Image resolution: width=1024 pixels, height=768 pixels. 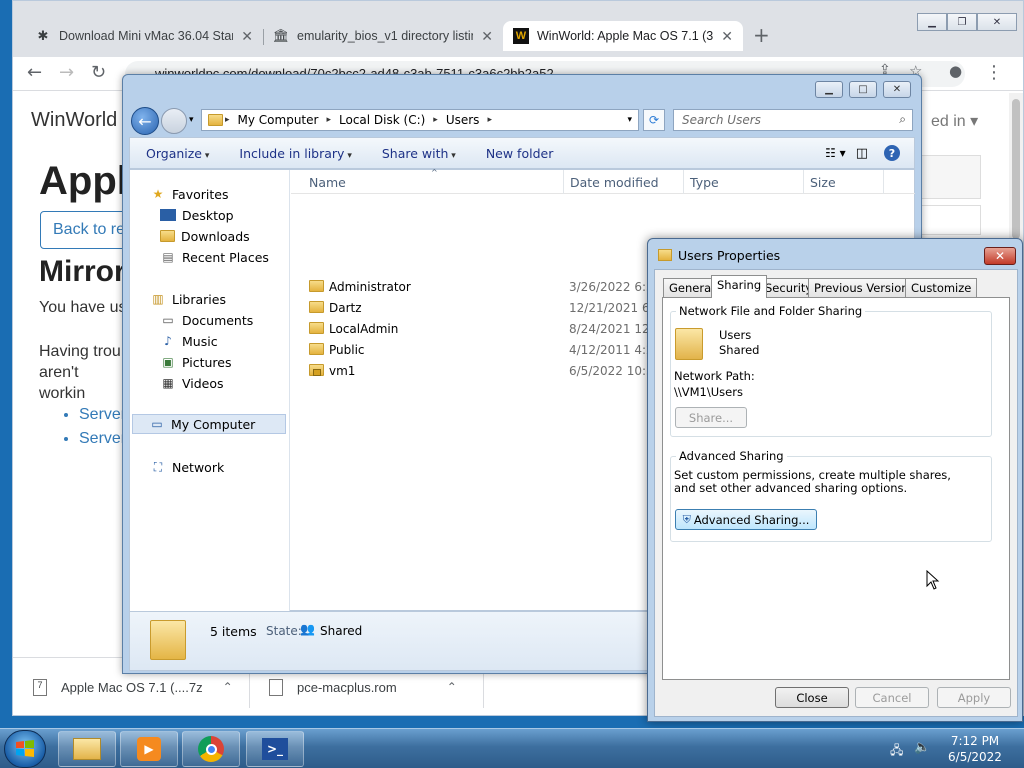 What do you see at coordinates (731, 456) in the screenshot?
I see `group-label: Advanced Sharing` at bounding box center [731, 456].